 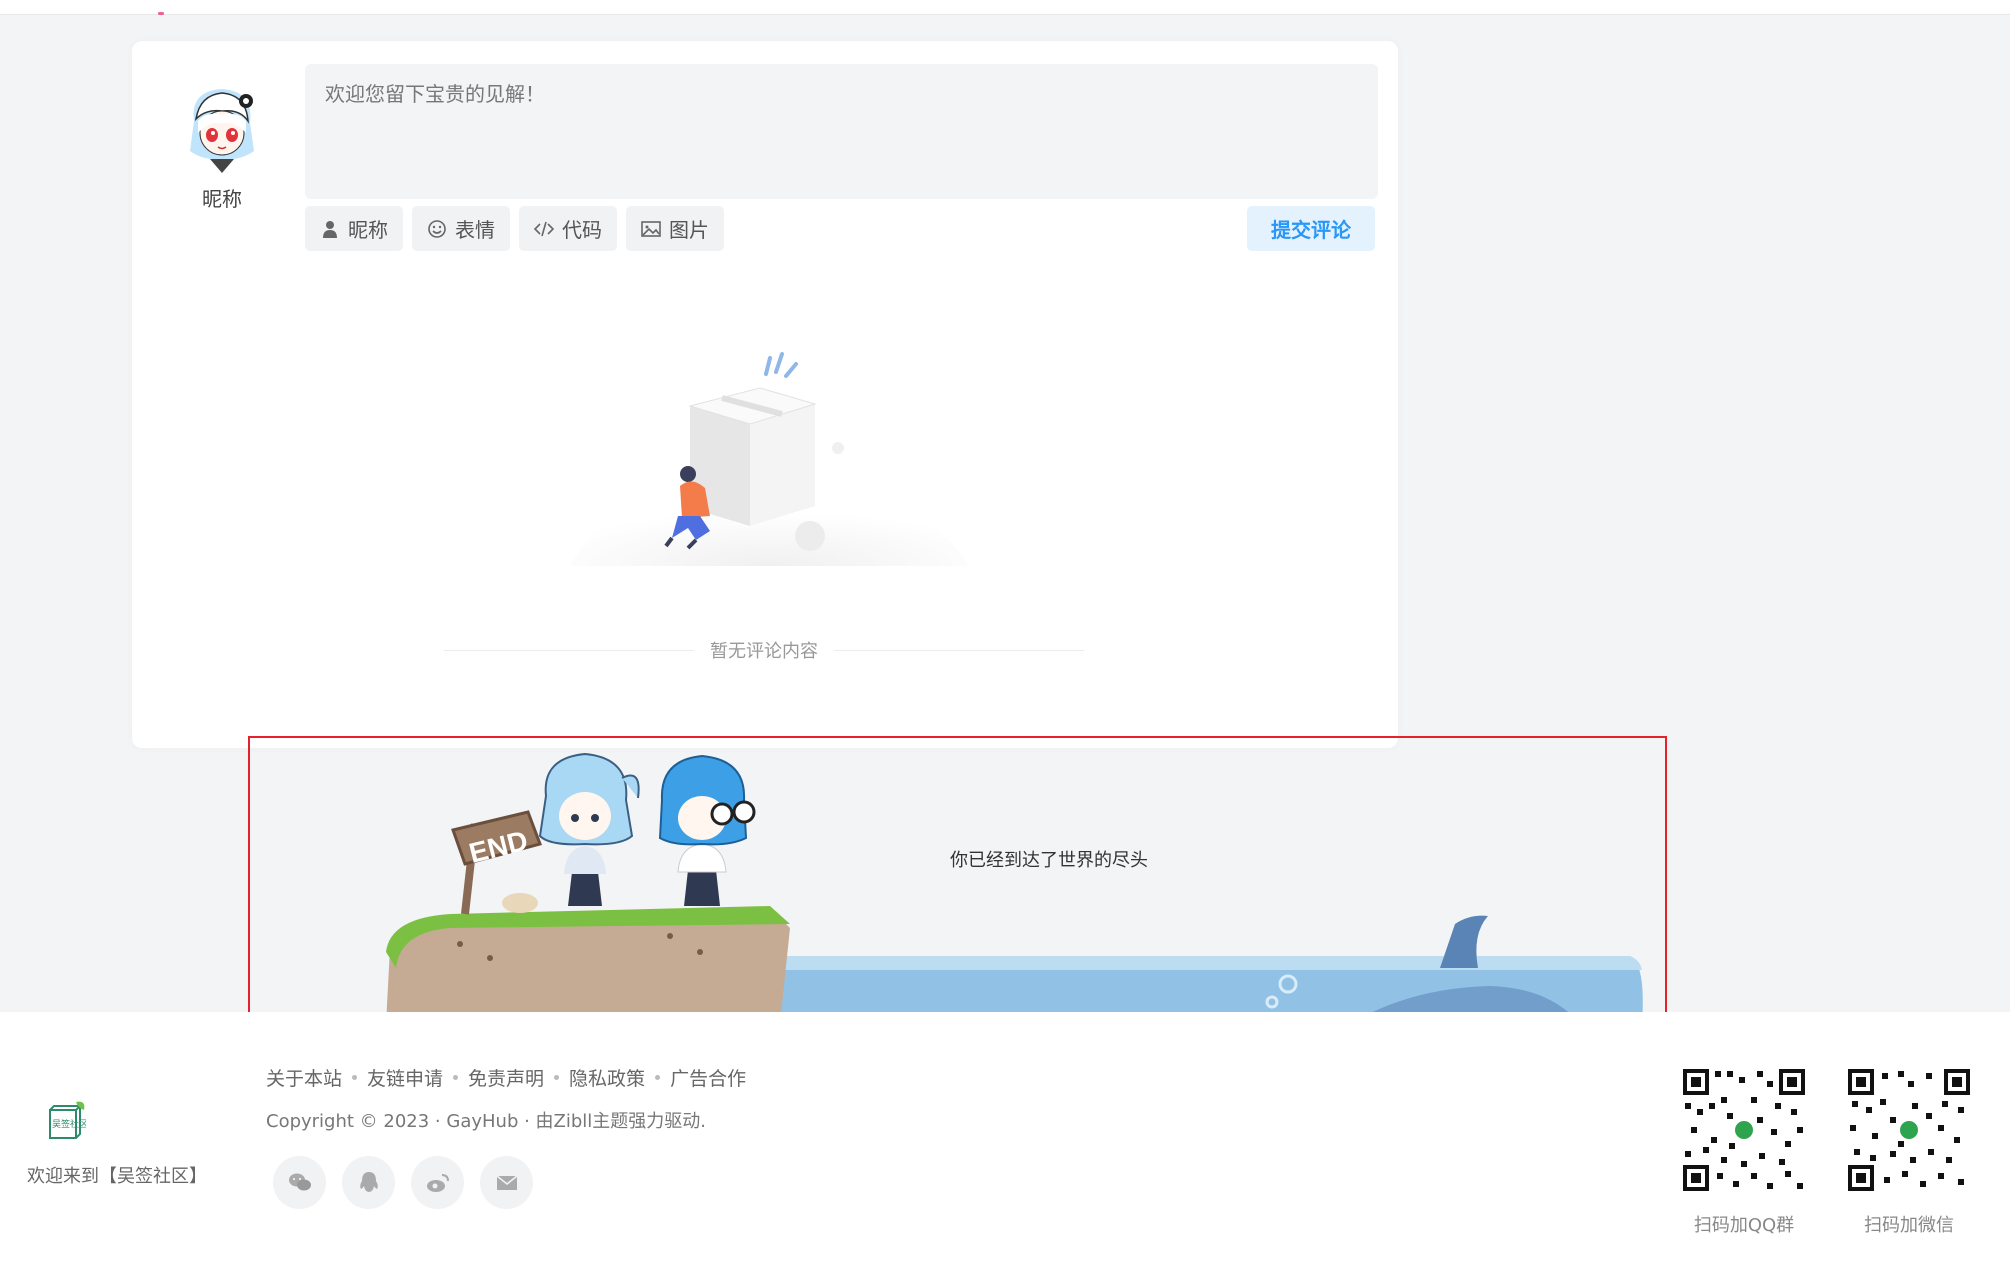 What do you see at coordinates (69, 1124) in the screenshot?
I see `logo-text: 吴签社区` at bounding box center [69, 1124].